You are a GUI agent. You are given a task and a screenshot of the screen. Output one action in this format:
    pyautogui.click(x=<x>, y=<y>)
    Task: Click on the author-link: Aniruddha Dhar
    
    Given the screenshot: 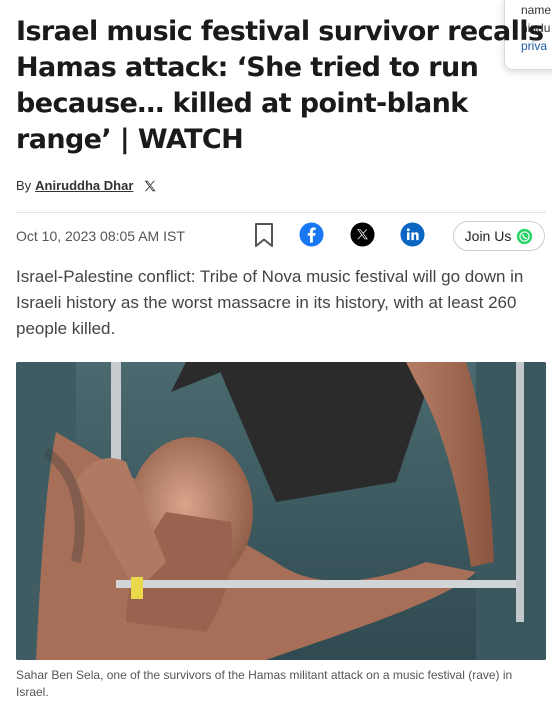 What is the action you would take?
    pyautogui.click(x=84, y=185)
    